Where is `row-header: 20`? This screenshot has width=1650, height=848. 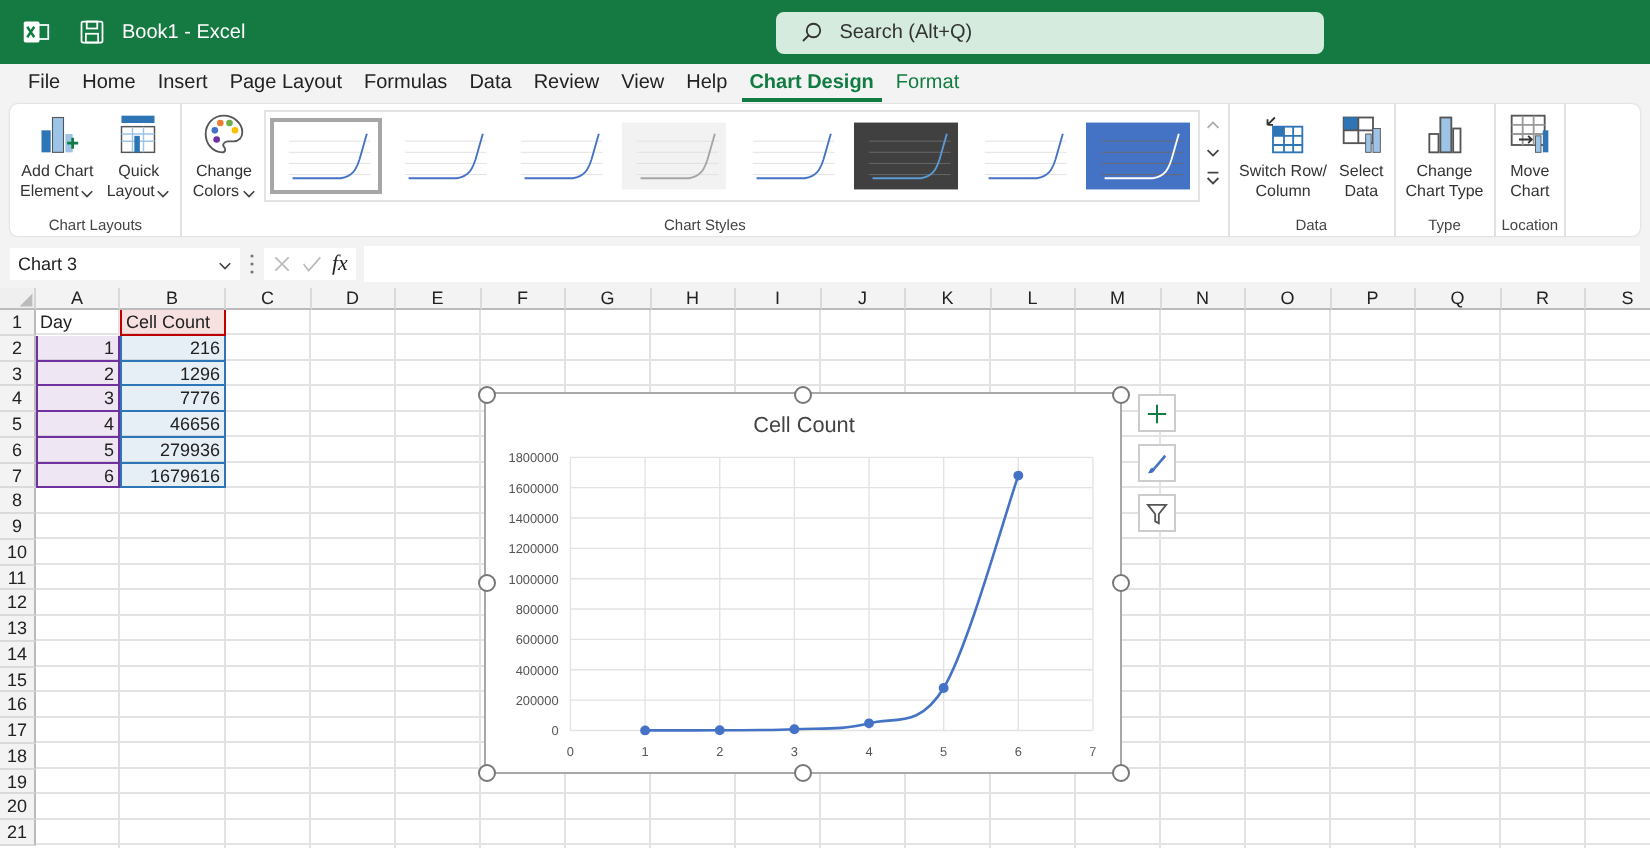 row-header: 20 is located at coordinates (18, 807).